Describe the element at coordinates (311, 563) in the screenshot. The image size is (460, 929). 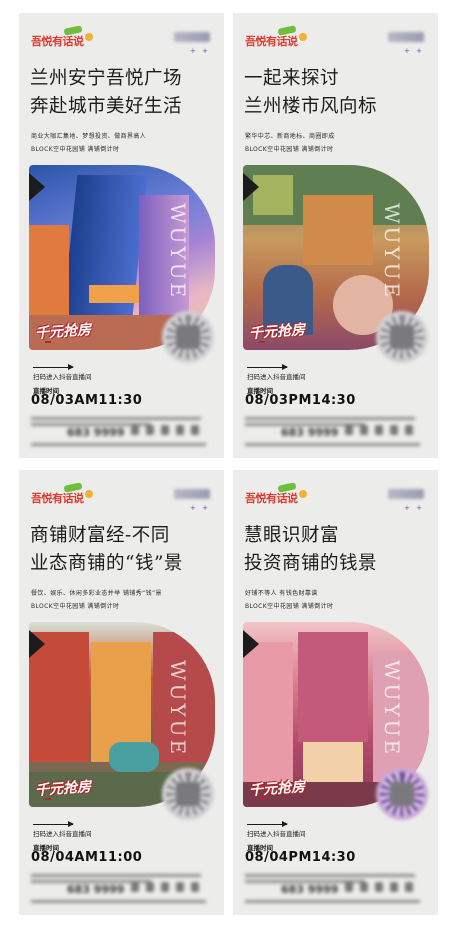
I see `poster-title-line2: 投资商铺的钱景` at that location.